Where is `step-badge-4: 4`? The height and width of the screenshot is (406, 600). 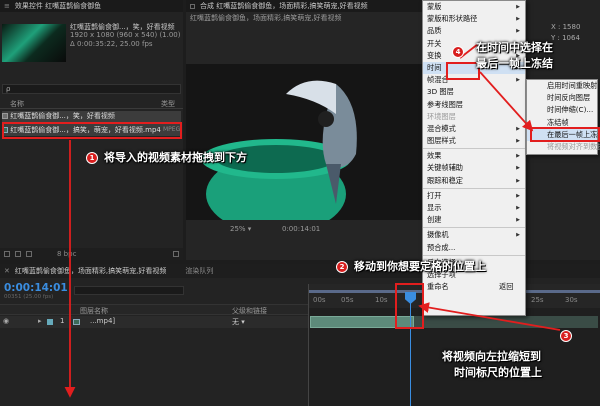 step-badge-4: 4 is located at coordinates (458, 52).